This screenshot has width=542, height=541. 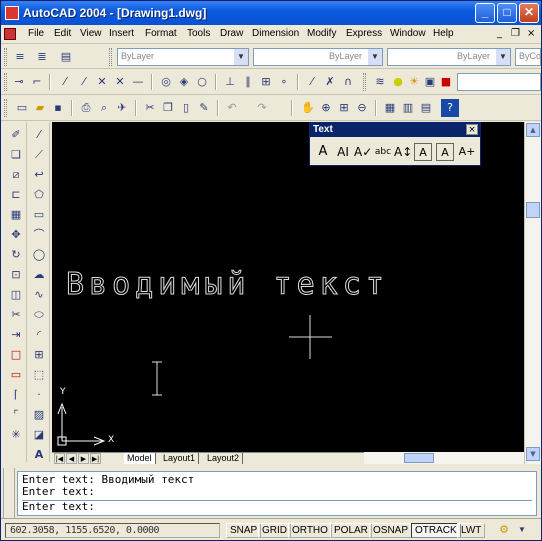 What do you see at coordinates (39, 455) in the screenshot?
I see `multiline-text-icon: A` at bounding box center [39, 455].